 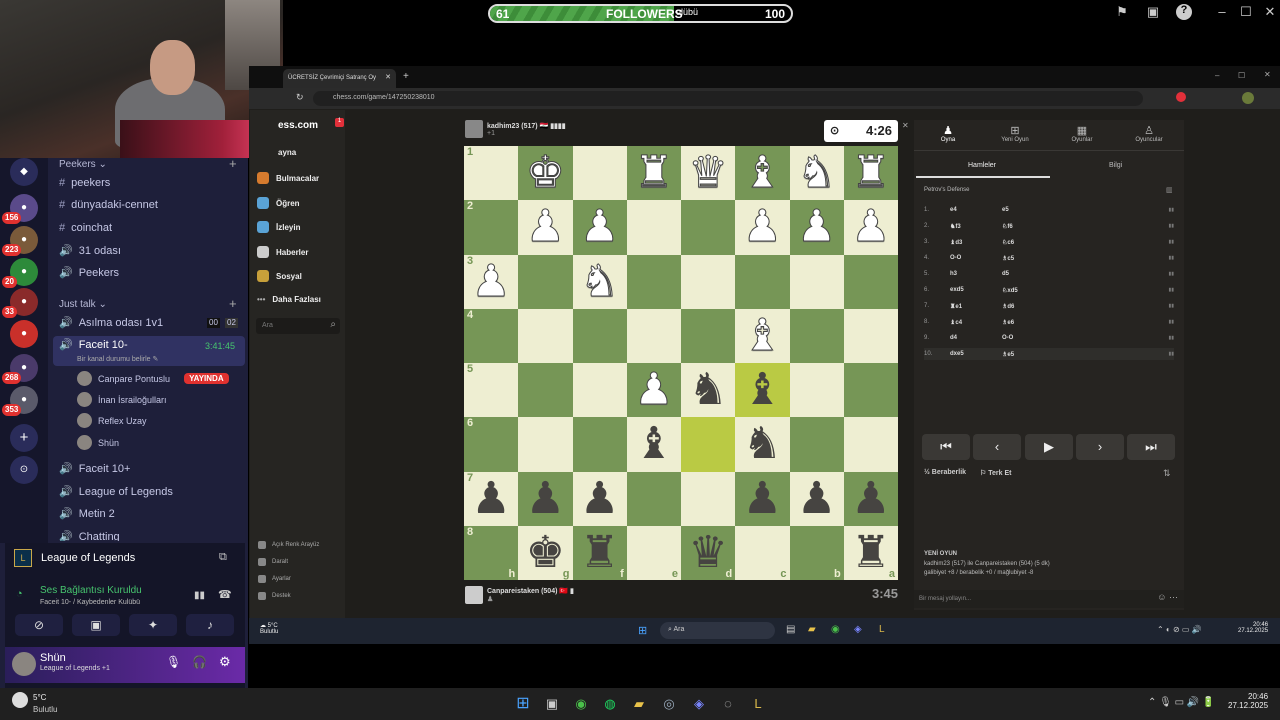 What do you see at coordinates (1042, 258) in the screenshot?
I see `black-move: ♗c5` at bounding box center [1042, 258].